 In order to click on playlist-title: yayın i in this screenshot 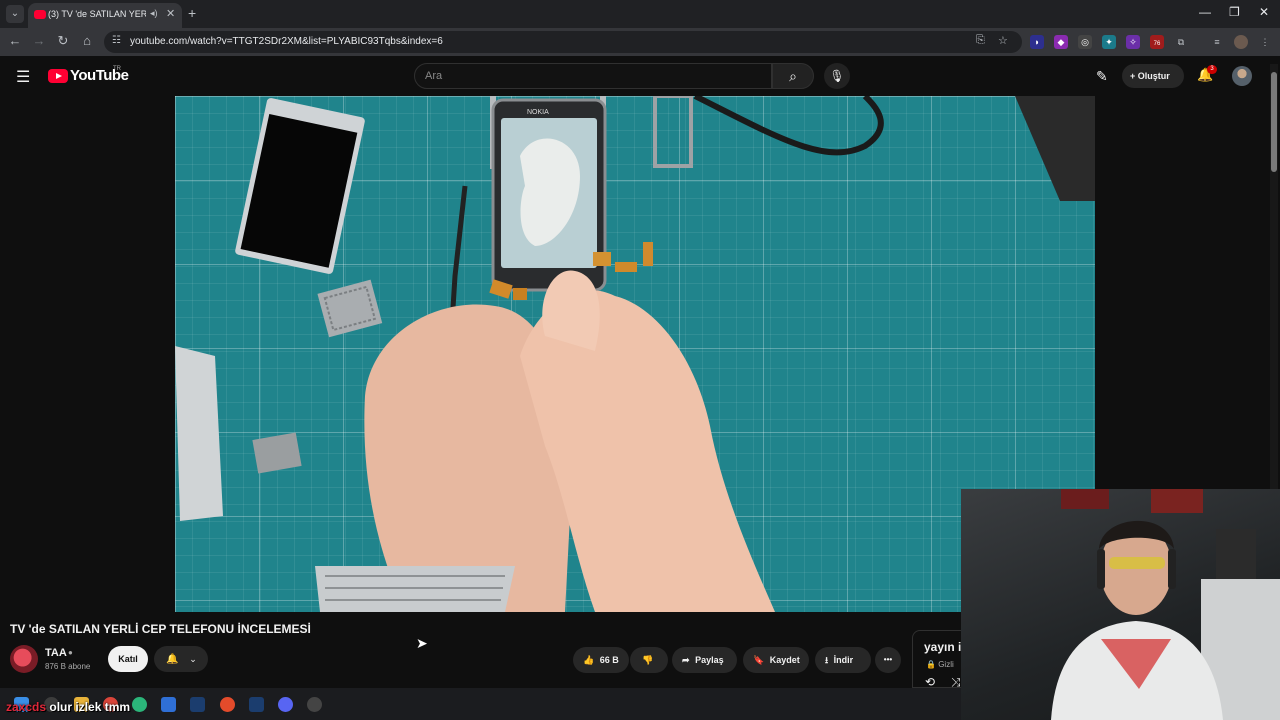, I will do `click(943, 647)`.